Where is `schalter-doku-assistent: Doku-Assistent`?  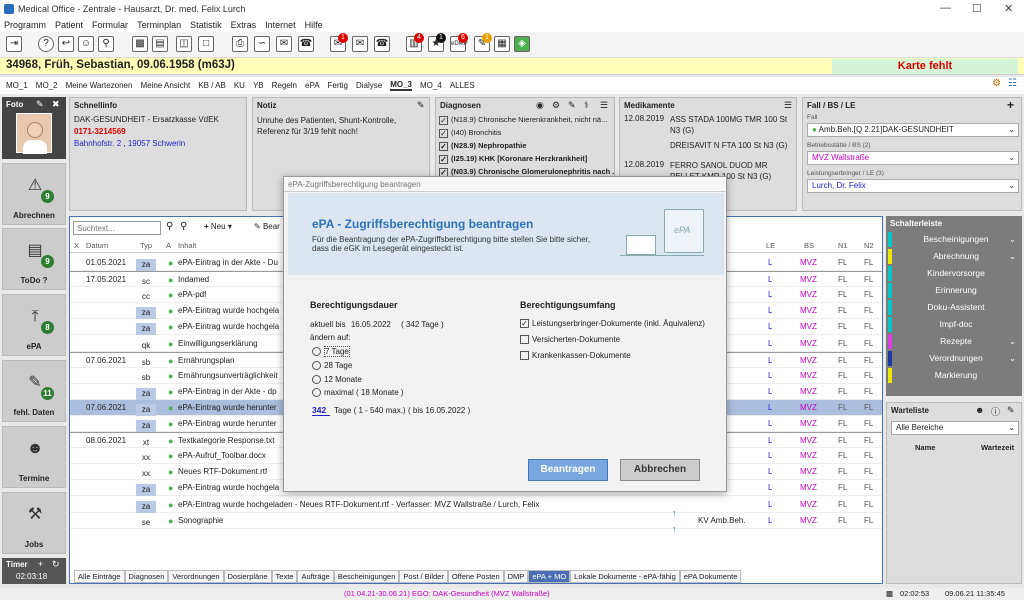
schalter-doku-assistent: Doku-Assistent is located at coordinates (954, 307).